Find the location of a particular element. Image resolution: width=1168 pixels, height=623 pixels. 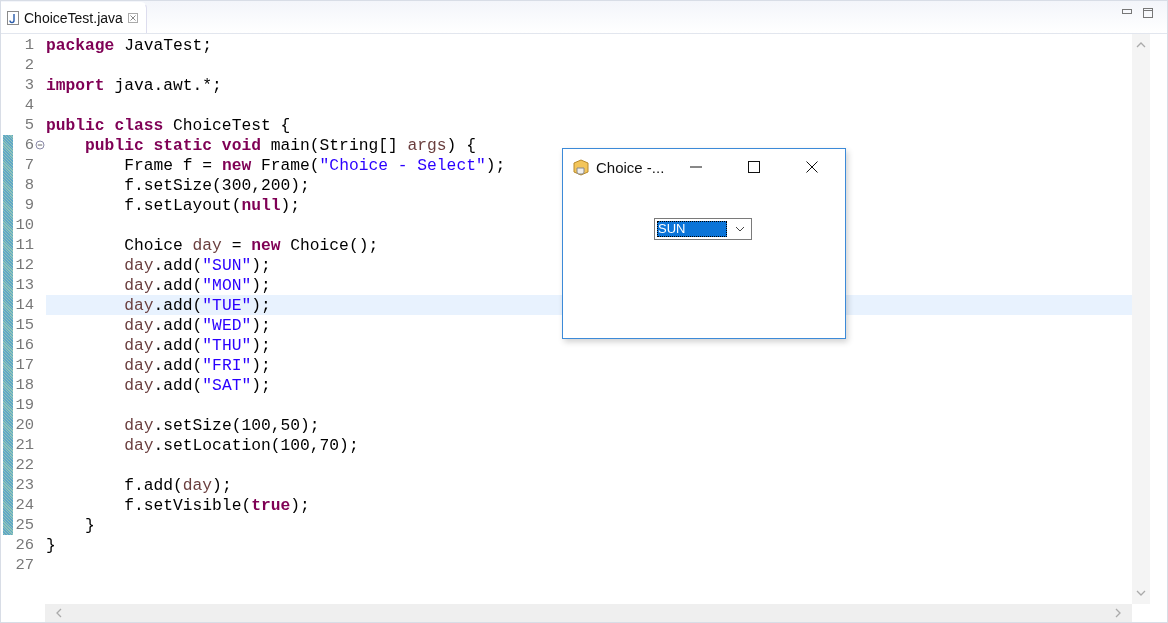

line-number: 27 is located at coordinates (24, 565).